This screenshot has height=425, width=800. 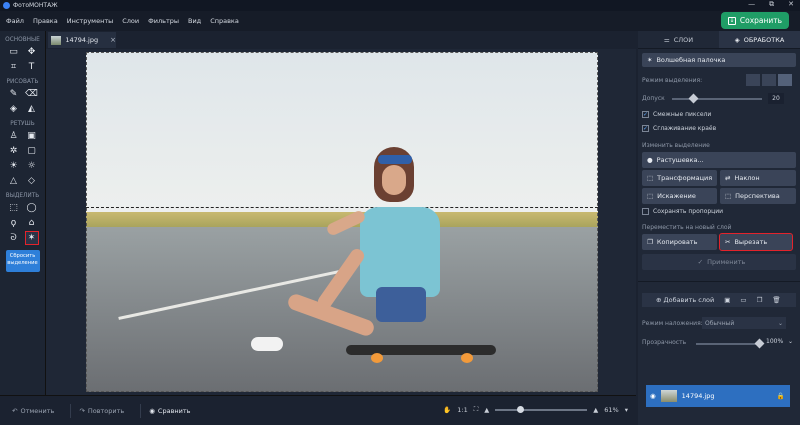 What do you see at coordinates (14, 208) in the screenshot?
I see `rect-select-icon: ⬚` at bounding box center [14, 208].